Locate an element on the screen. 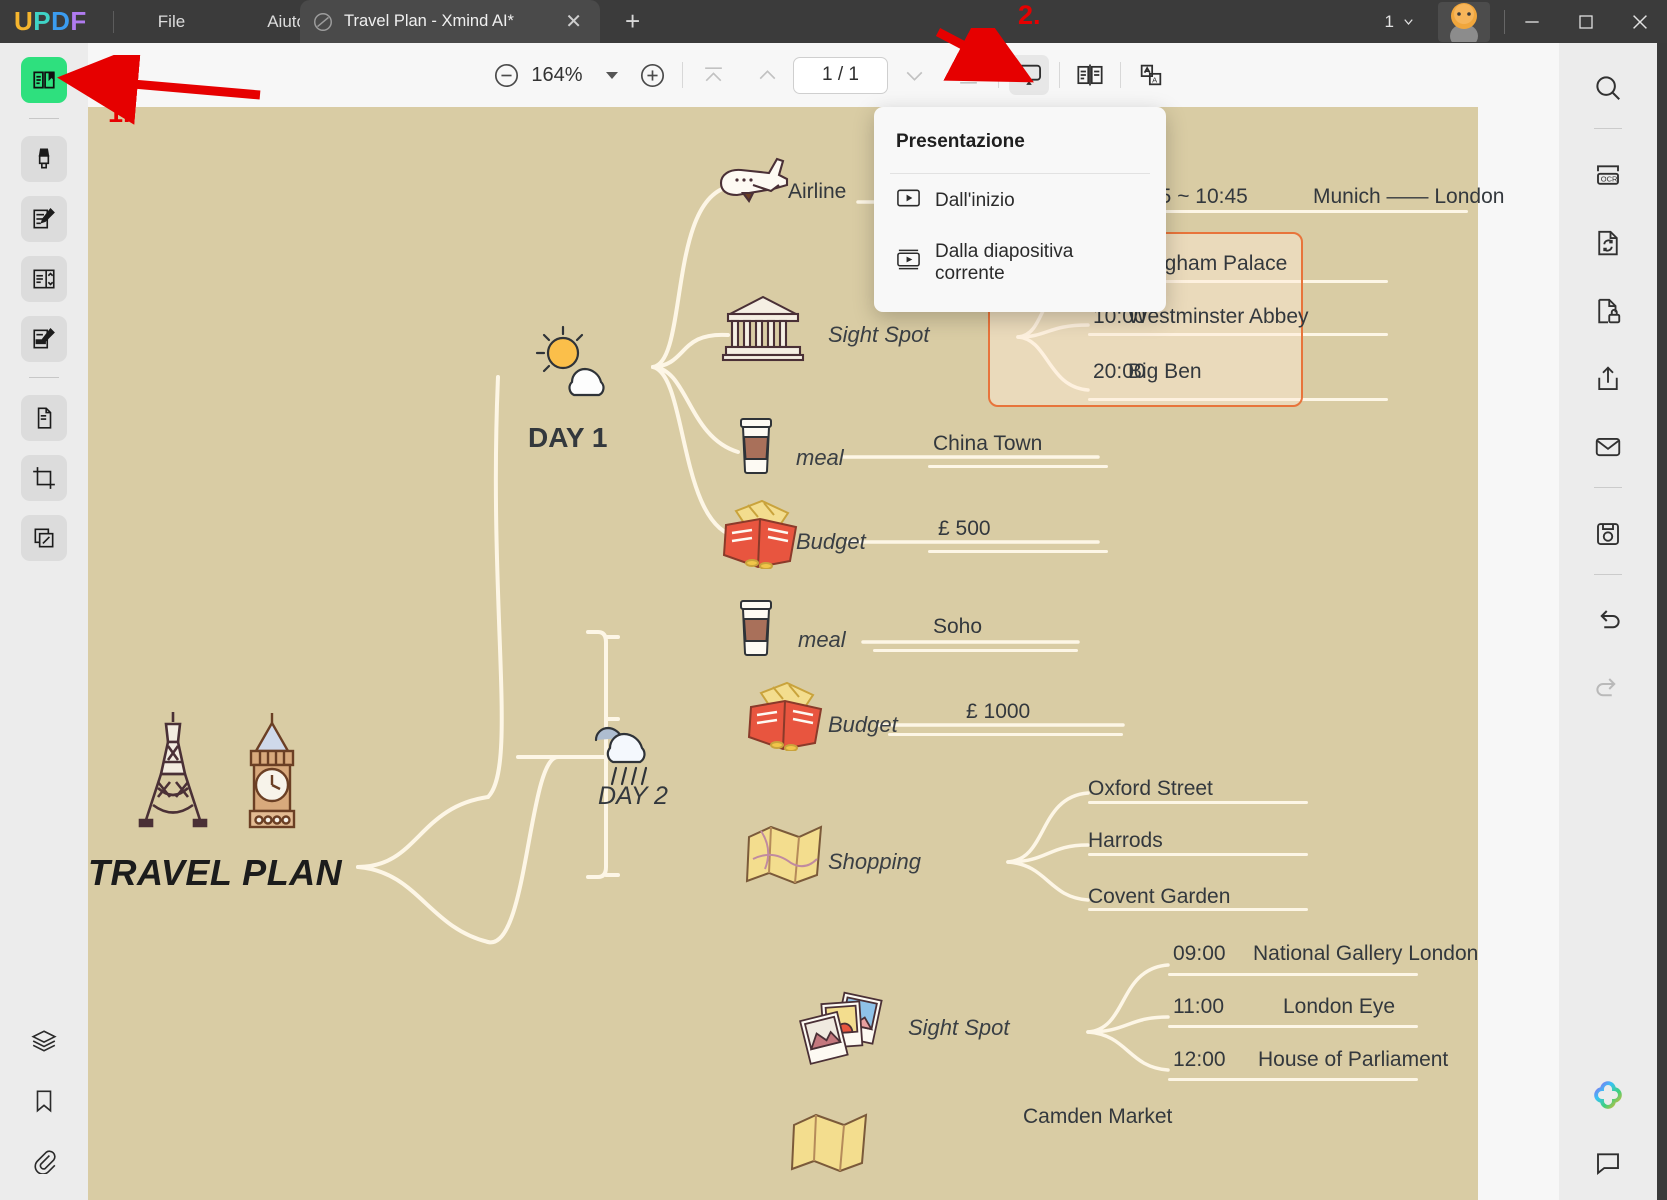 The height and width of the screenshot is (1200, 1667). day1-meal-value: China Town is located at coordinates (987, 444).